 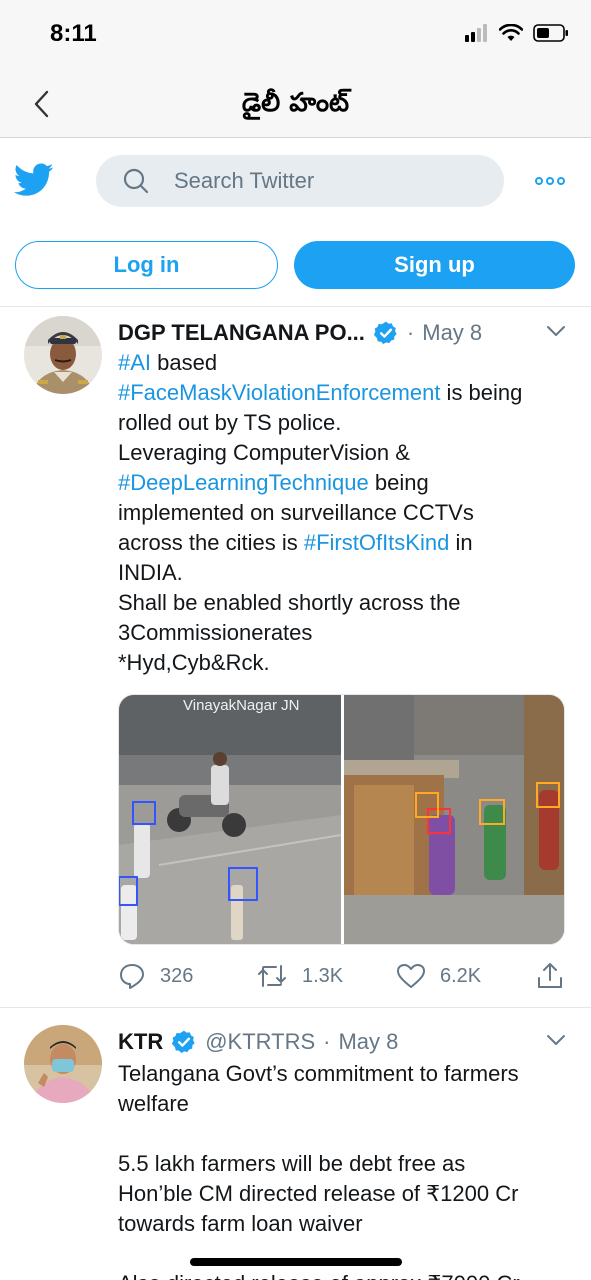 I want to click on tweet-text-segment: across the cities is, so click(x=211, y=542).